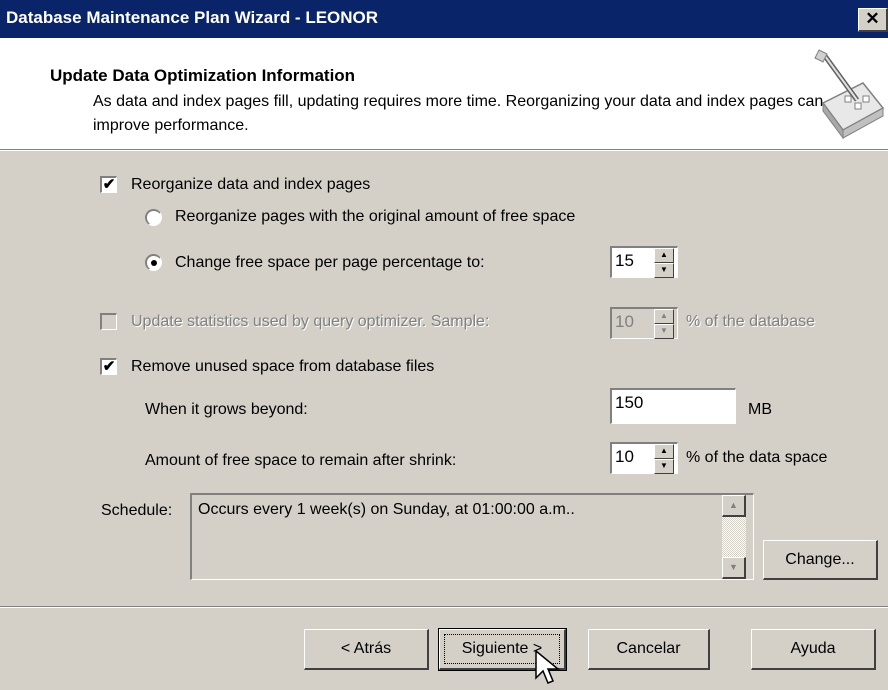 This screenshot has height=690, width=888. Describe the element at coordinates (283, 366) in the screenshot. I see `remove-unused-space-label: Remove unused space from database files` at that location.